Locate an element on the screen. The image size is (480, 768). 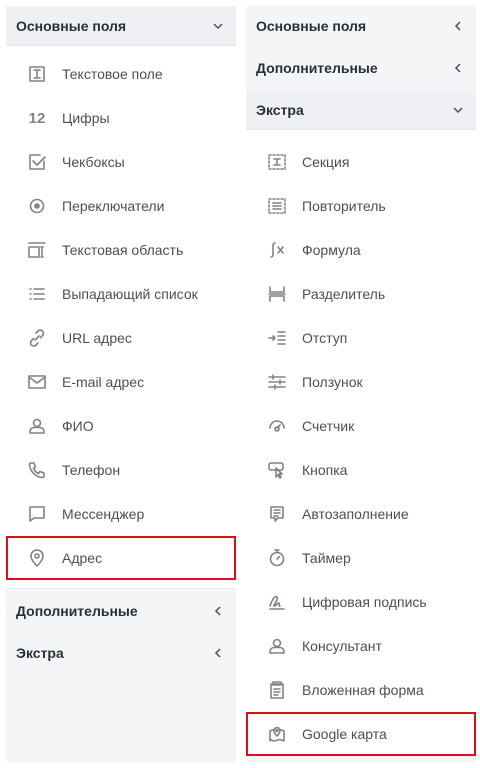
location-pin-icon is located at coordinates (37, 558).